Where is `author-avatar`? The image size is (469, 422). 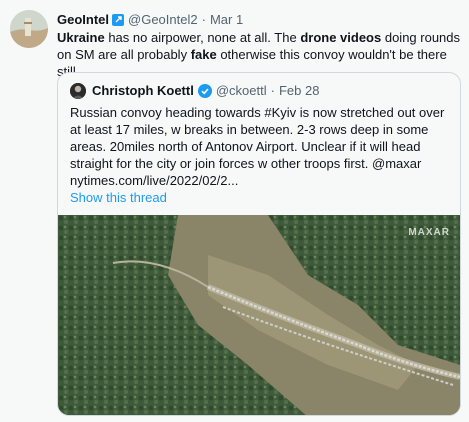
author-avatar is located at coordinates (29, 29).